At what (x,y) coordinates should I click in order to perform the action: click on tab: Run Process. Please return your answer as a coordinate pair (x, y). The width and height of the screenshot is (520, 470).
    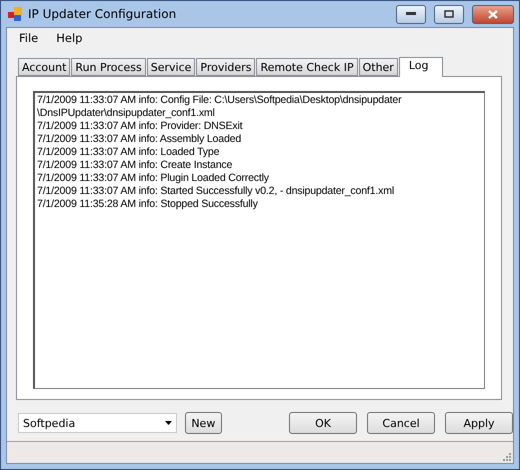
    Looking at the image, I should click on (108, 67).